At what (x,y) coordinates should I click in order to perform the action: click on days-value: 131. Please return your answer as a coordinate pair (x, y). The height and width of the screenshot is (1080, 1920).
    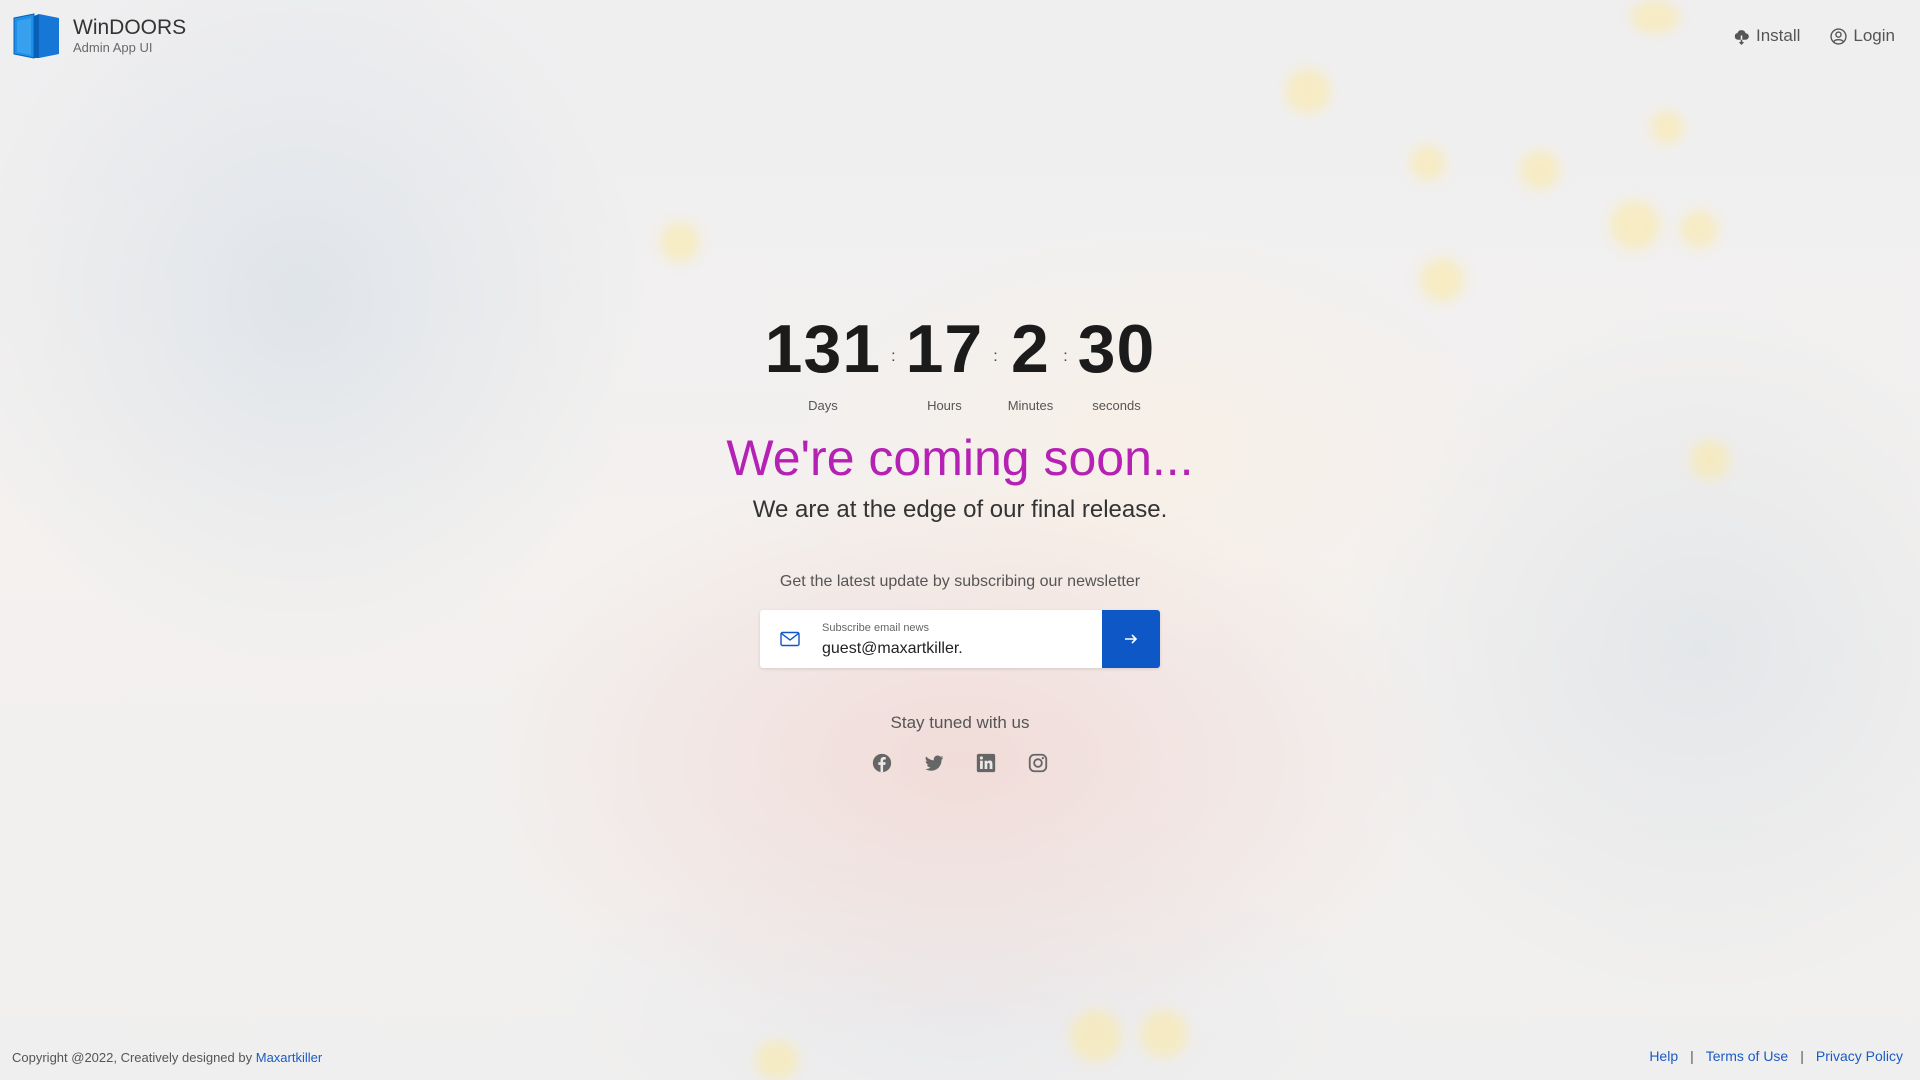
    Looking at the image, I should click on (823, 349).